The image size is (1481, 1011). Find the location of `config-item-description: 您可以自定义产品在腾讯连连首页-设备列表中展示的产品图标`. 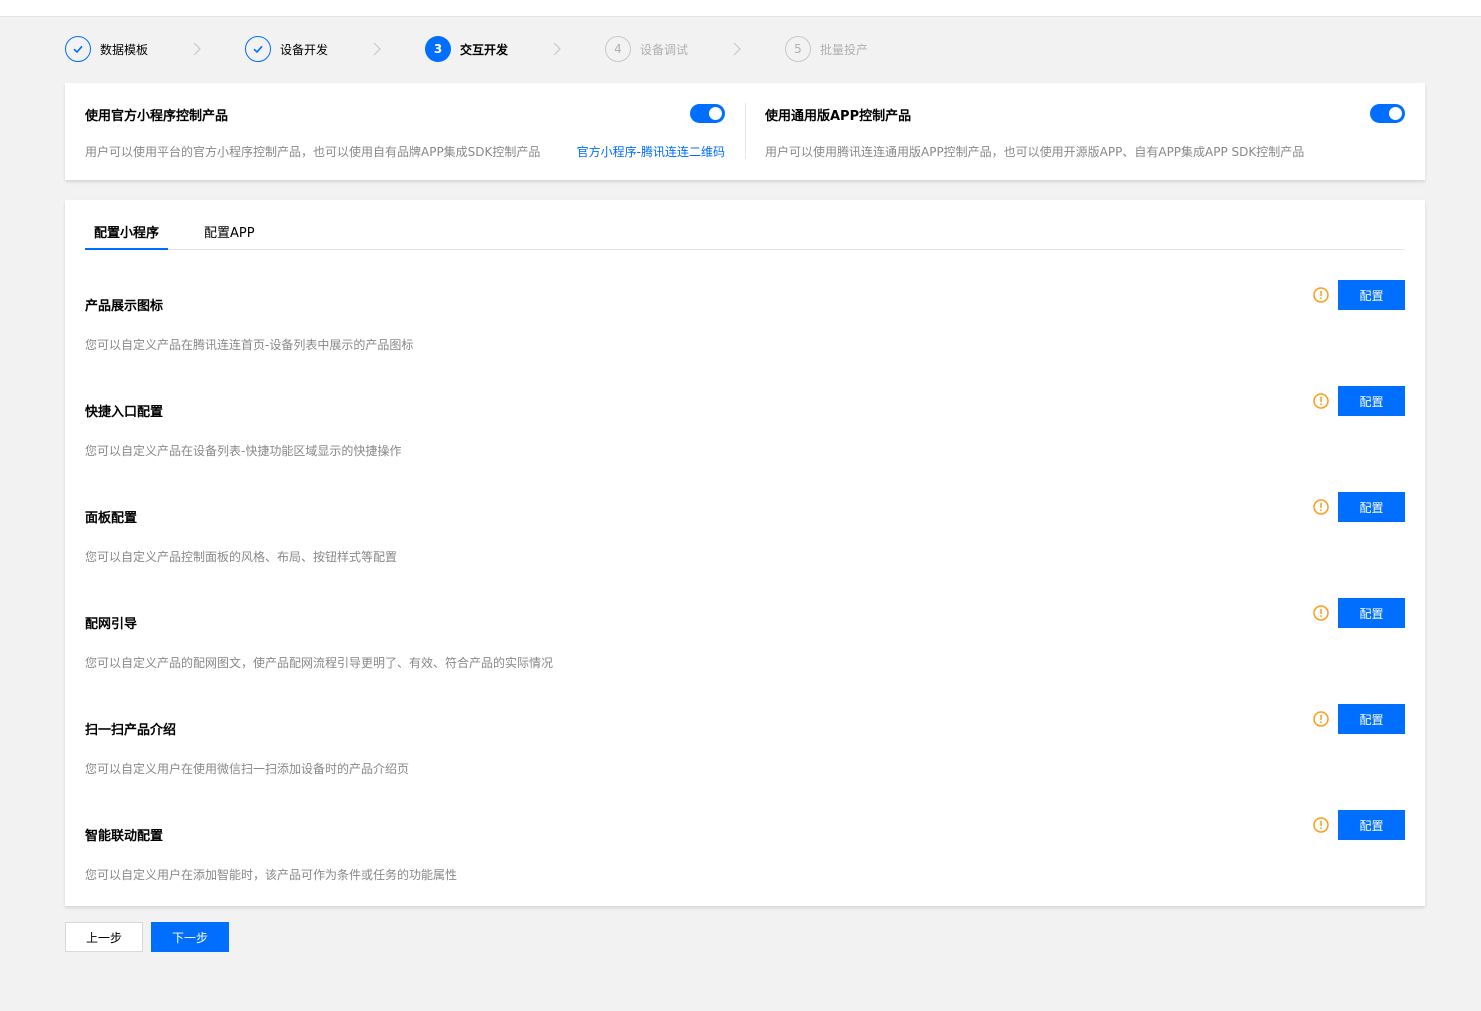

config-item-description: 您可以自定义产品在腾讯连连首页-设备列表中展示的产品图标 is located at coordinates (249, 345).